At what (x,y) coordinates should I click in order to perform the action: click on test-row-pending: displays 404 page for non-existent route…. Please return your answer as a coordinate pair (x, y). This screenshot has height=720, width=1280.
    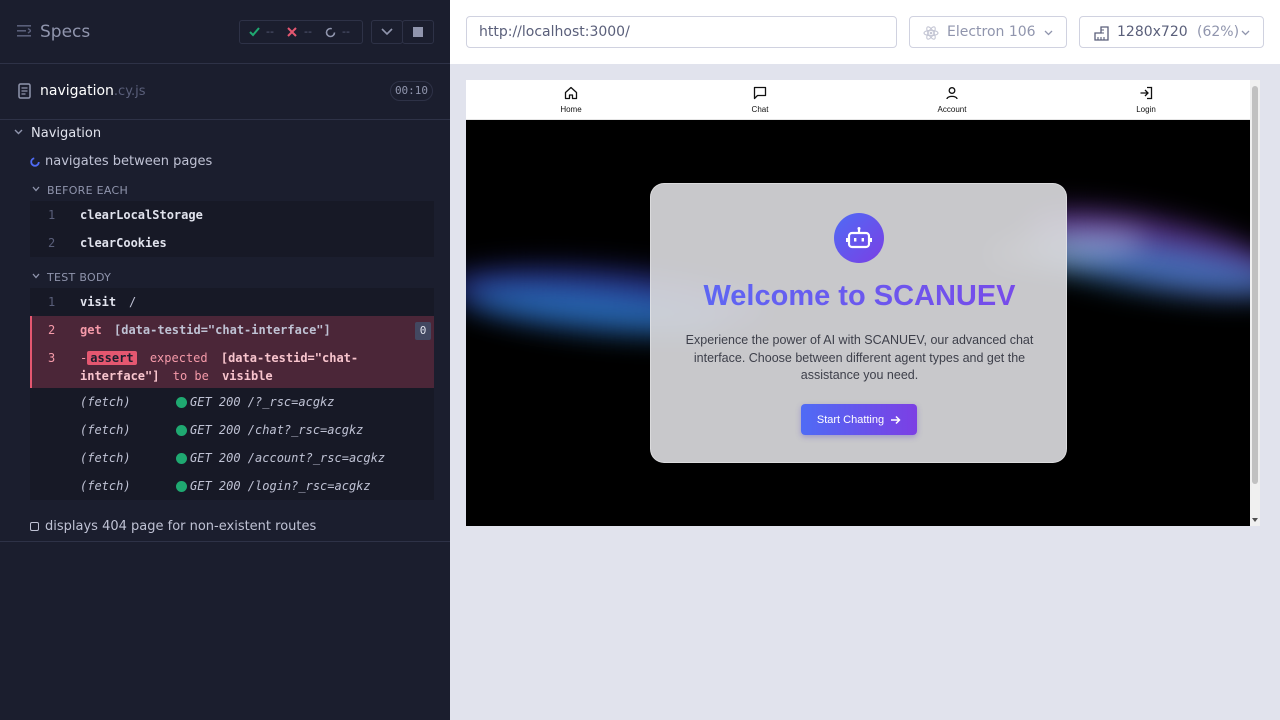
    Looking at the image, I should click on (240, 527).